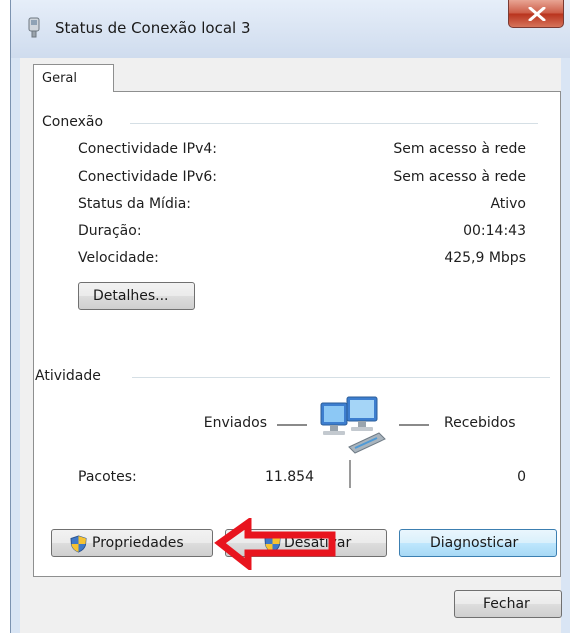 The image size is (570, 633). Describe the element at coordinates (107, 477) in the screenshot. I see `packets-label: Pacotes:` at that location.